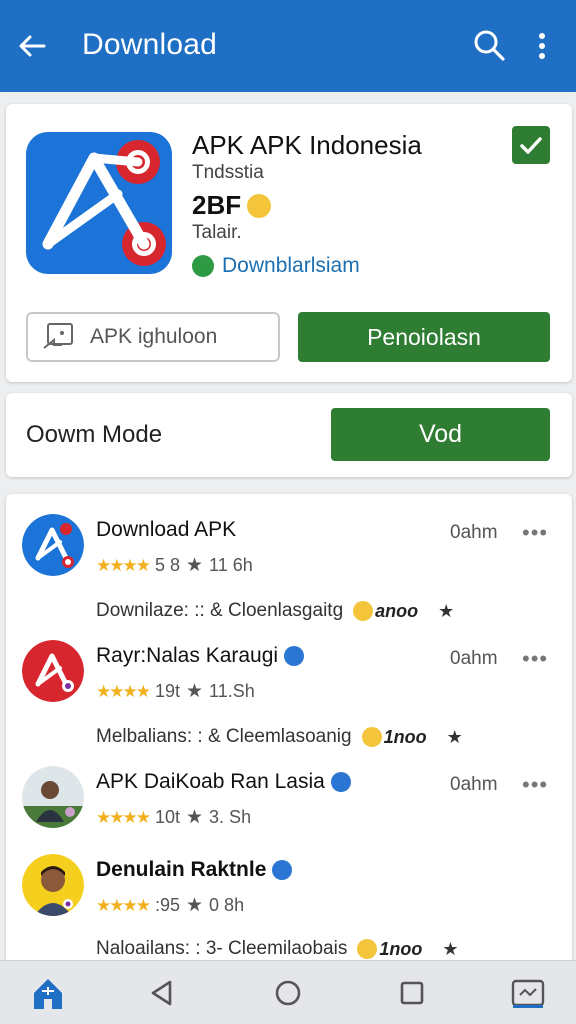 This screenshot has width=576, height=1024. What do you see at coordinates (288, 46) in the screenshot?
I see `app-bar: Download` at bounding box center [288, 46].